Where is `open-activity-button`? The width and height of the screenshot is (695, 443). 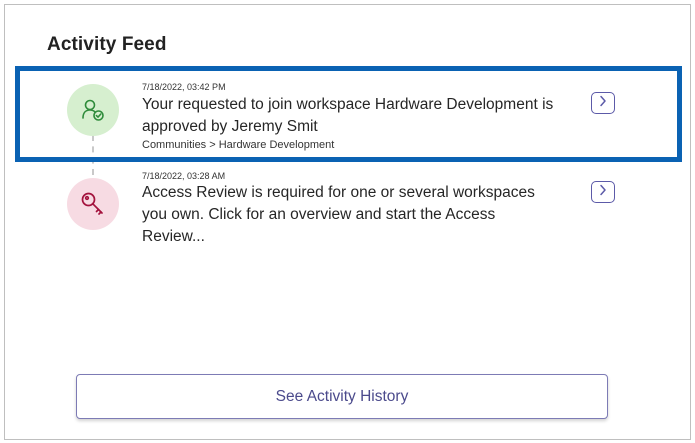
open-activity-button is located at coordinates (603, 192).